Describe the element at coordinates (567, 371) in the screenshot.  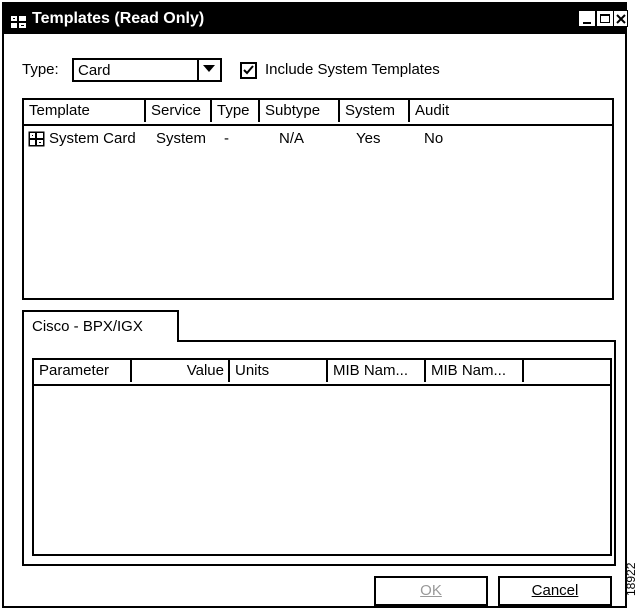
I see `column-header-empty` at that location.